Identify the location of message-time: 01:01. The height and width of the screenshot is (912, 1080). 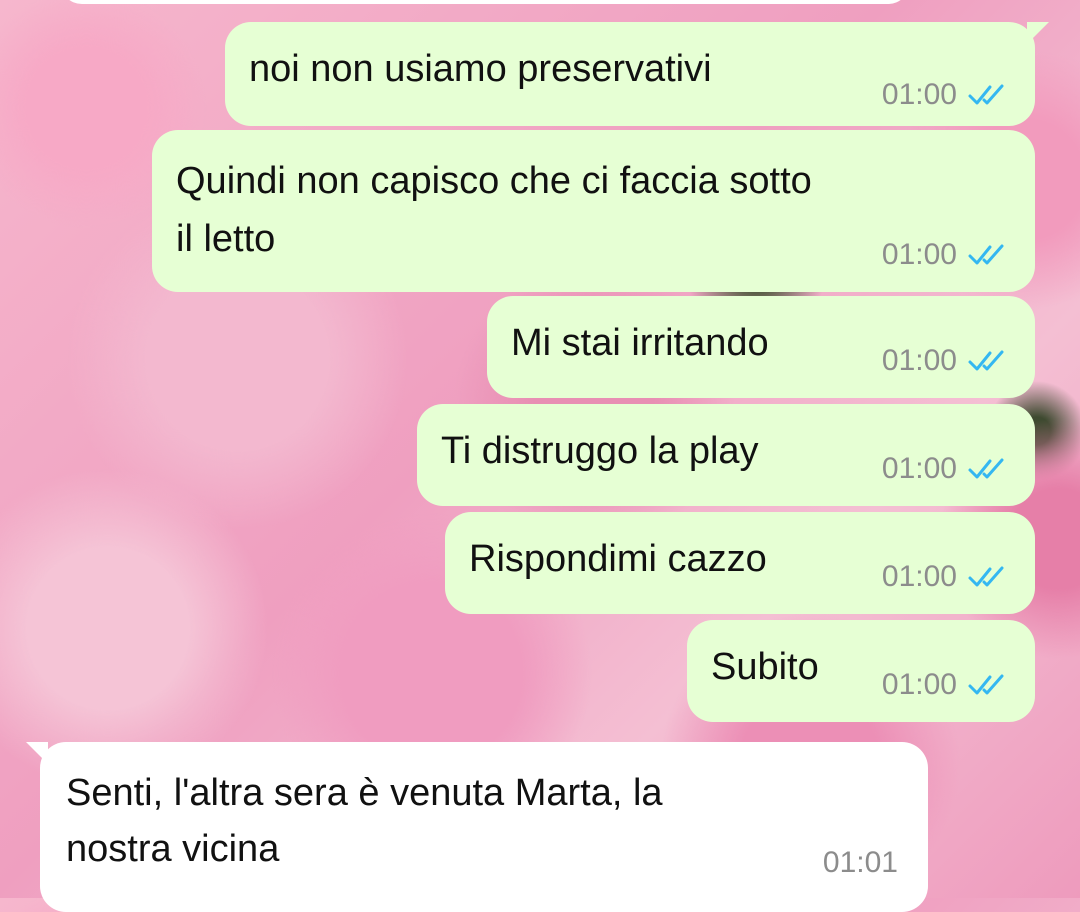
(860, 862).